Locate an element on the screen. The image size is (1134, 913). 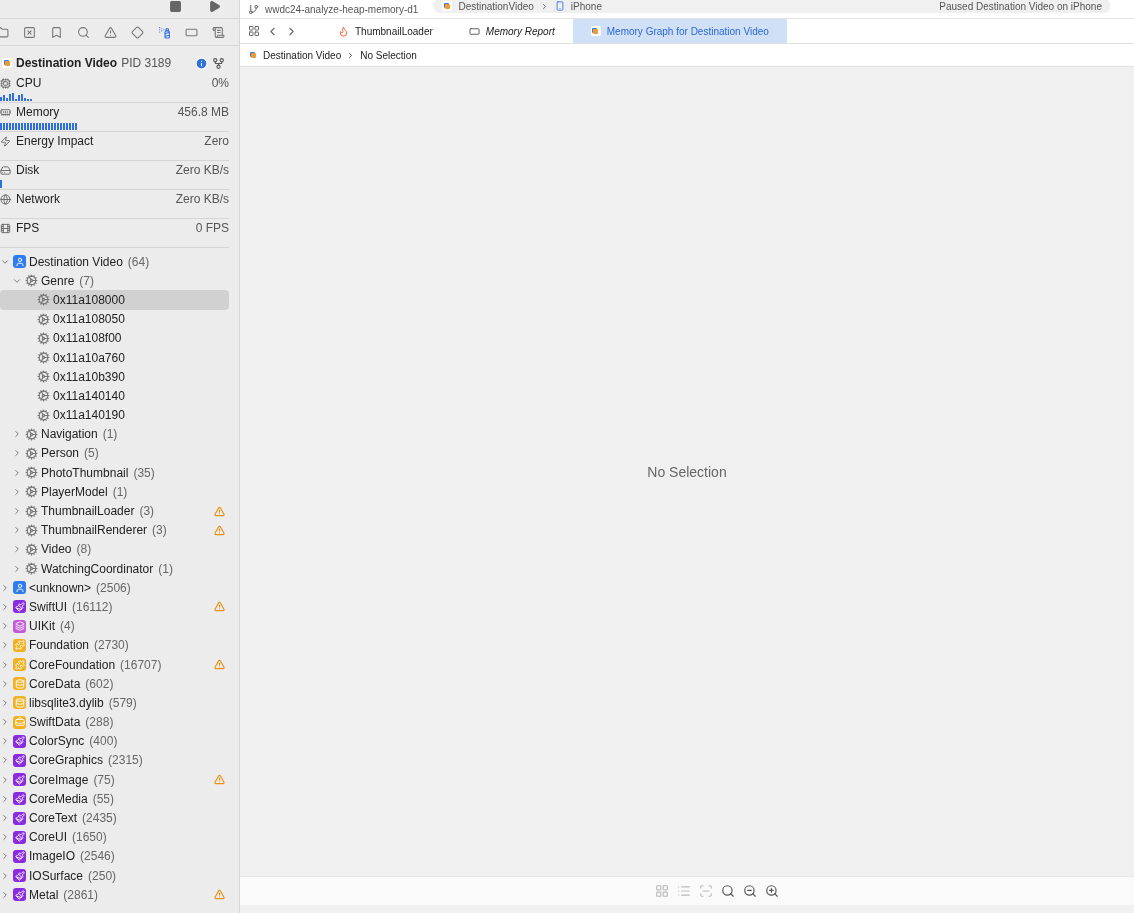
issue-navigator-icon is located at coordinates (110, 32).